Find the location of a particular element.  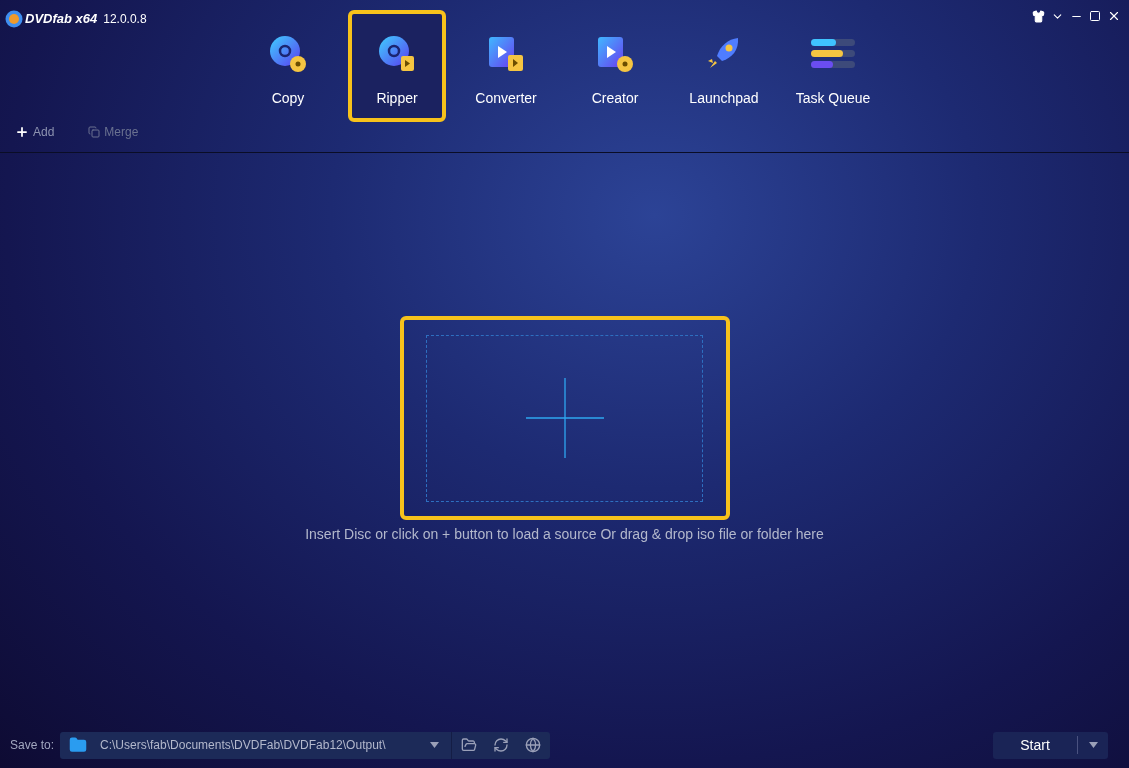

browse-folder-icon is located at coordinates (469, 745).